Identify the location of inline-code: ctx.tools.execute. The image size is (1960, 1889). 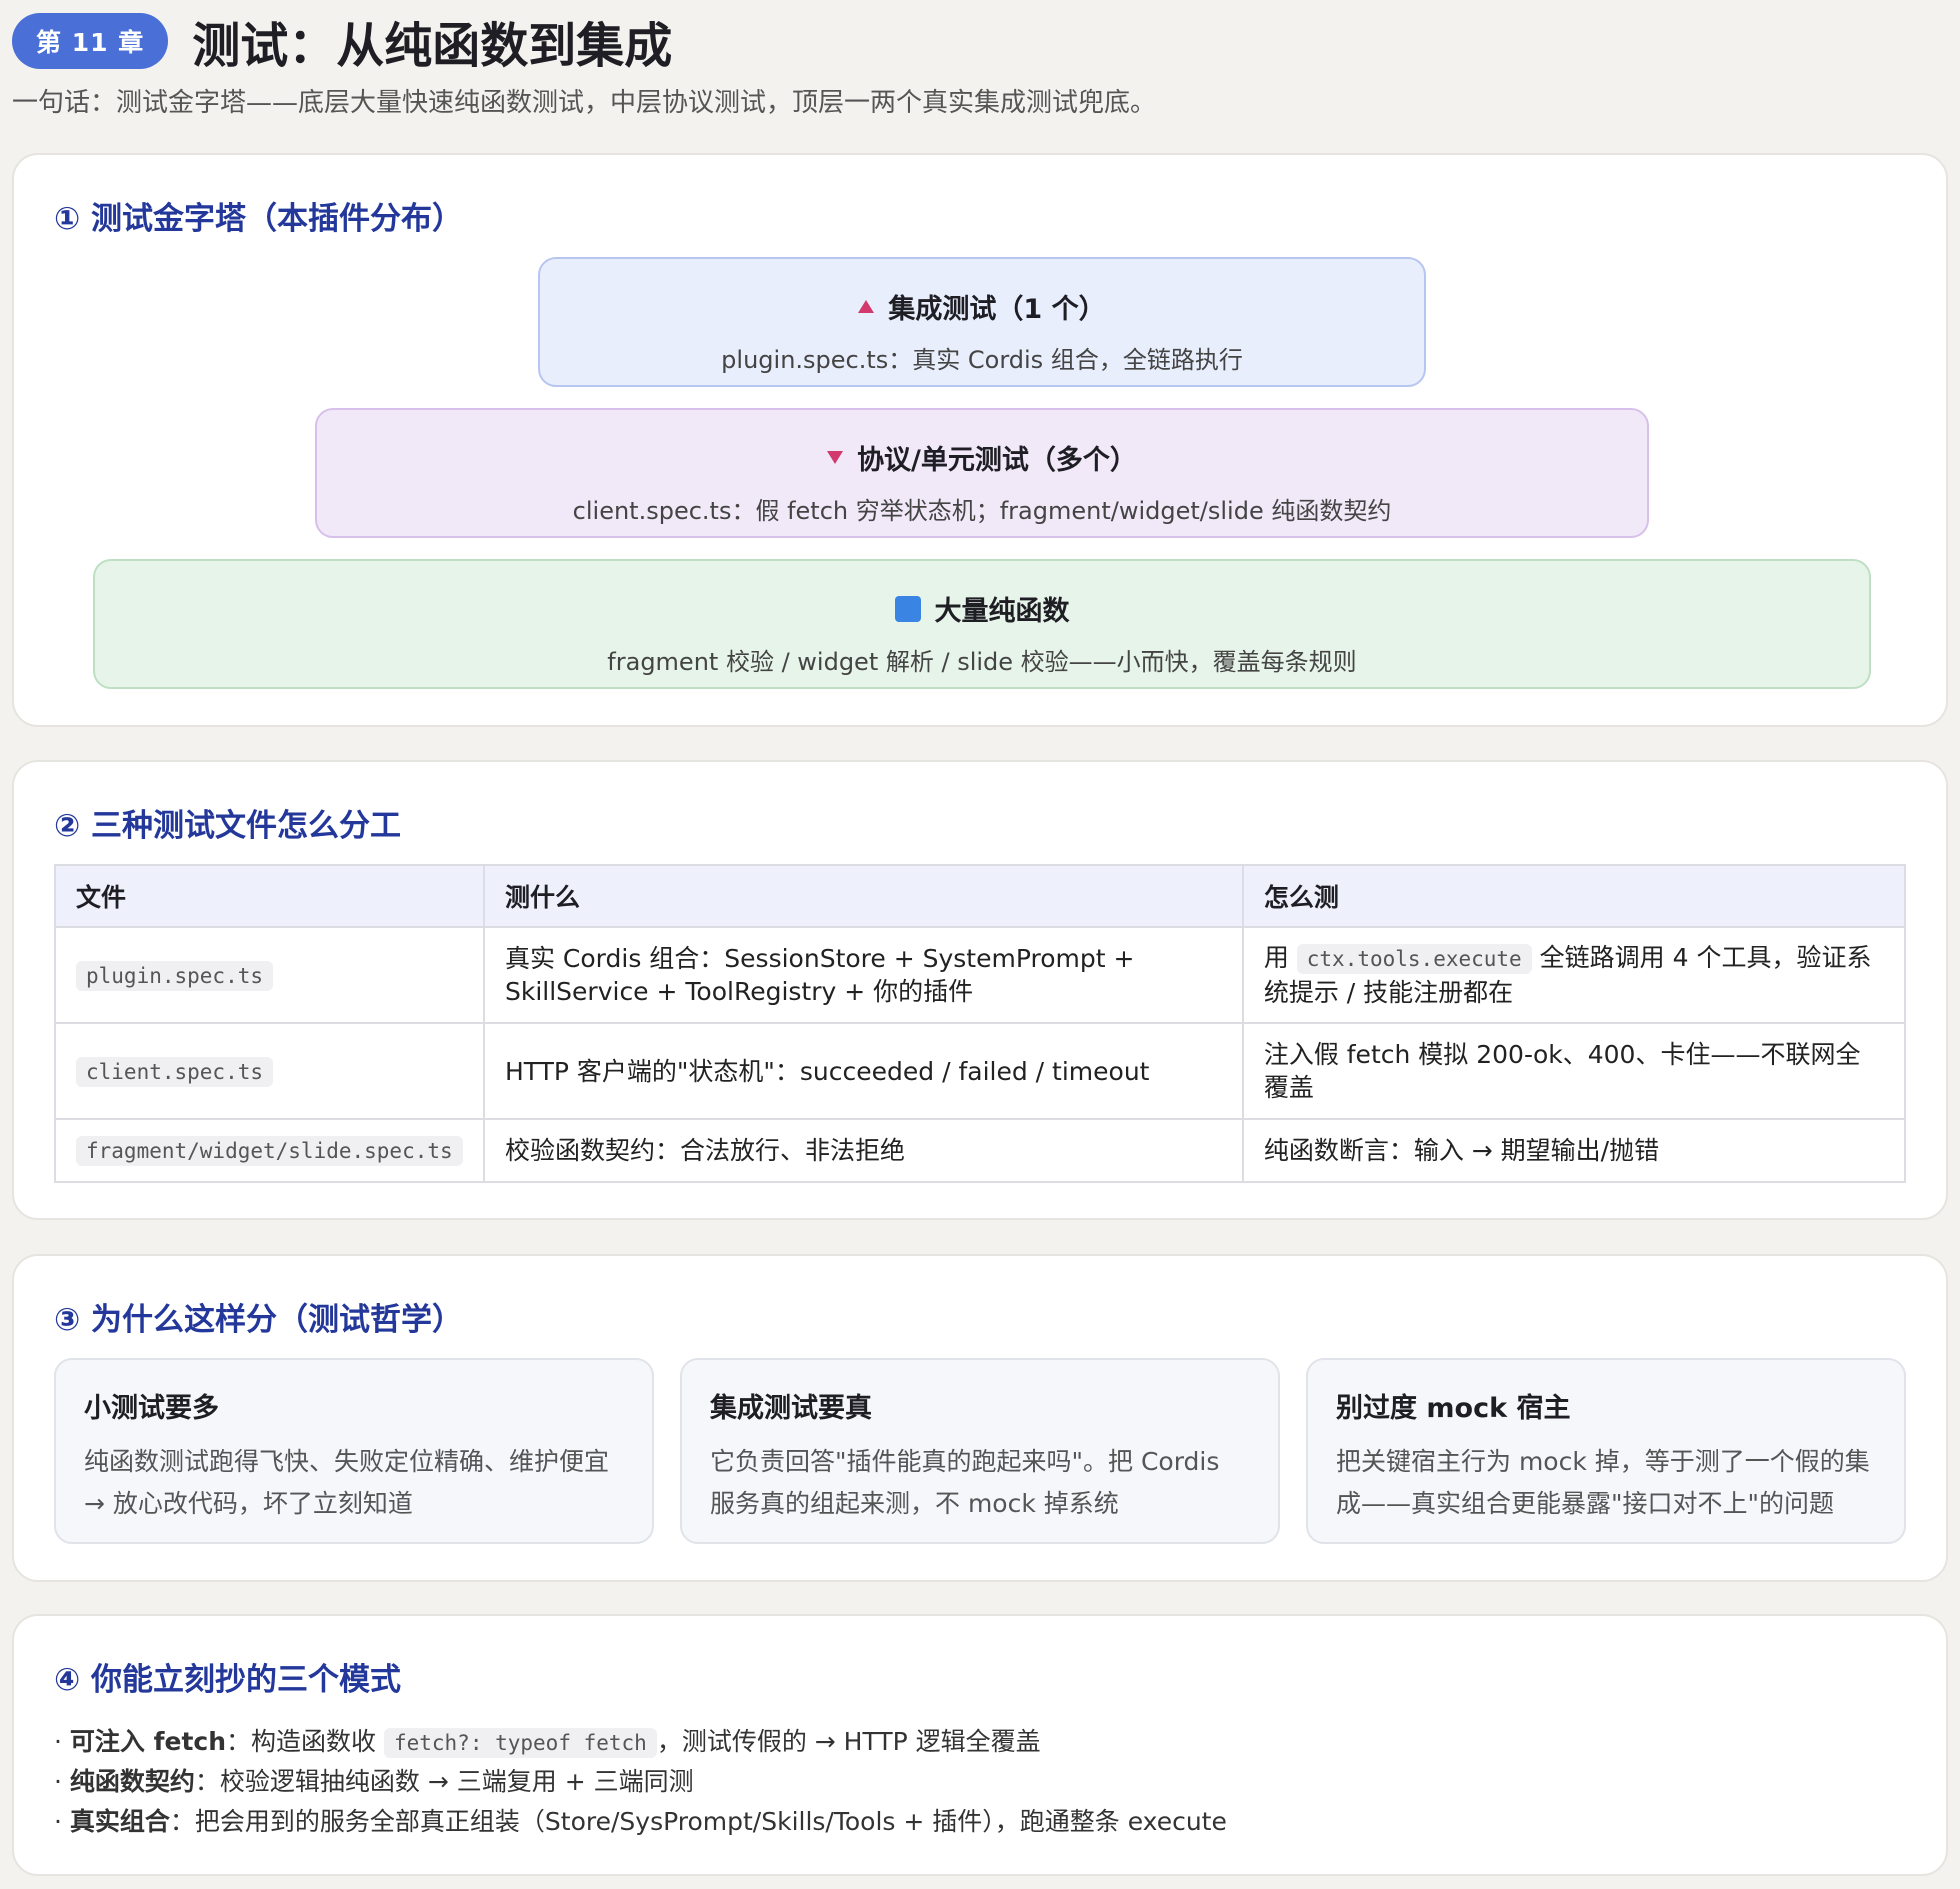
(1414, 959).